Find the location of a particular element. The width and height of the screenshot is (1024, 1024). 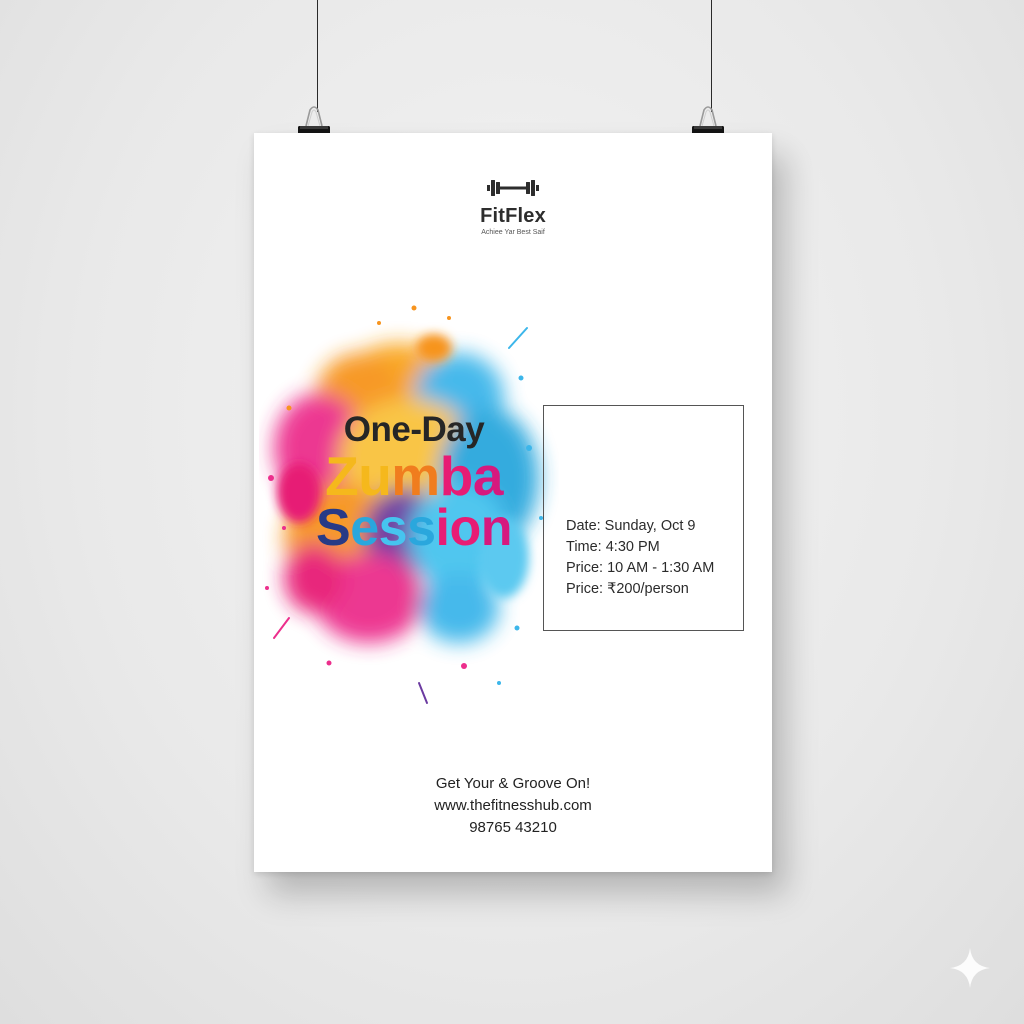

headline-one-day: One-Day is located at coordinates (414, 429).